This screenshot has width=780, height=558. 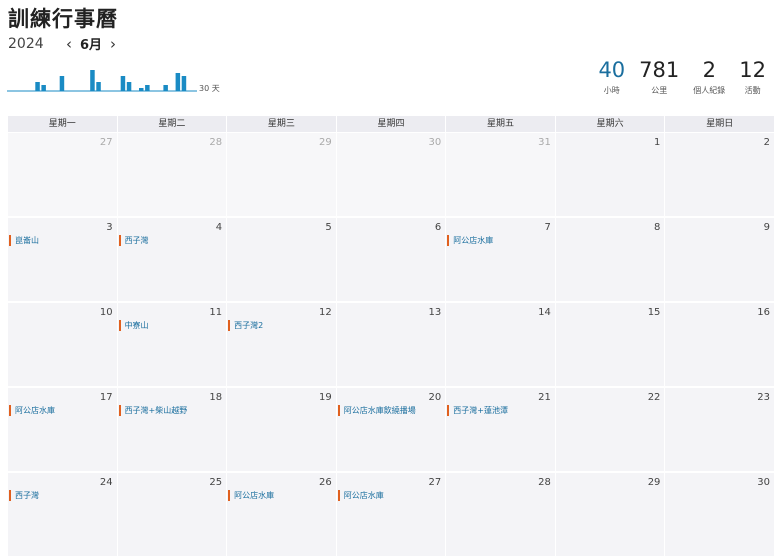 What do you see at coordinates (659, 70) in the screenshot?
I see `stat-value: 781` at bounding box center [659, 70].